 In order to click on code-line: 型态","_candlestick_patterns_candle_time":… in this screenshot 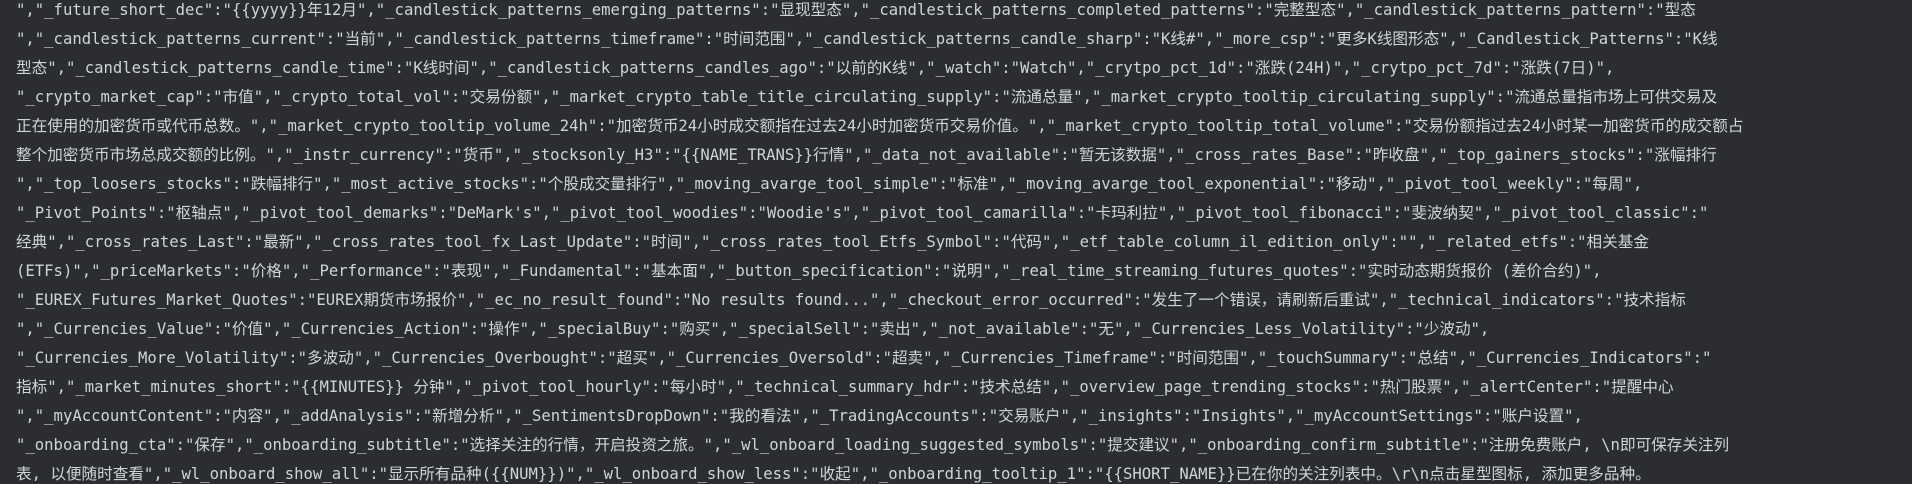, I will do `click(815, 68)`.